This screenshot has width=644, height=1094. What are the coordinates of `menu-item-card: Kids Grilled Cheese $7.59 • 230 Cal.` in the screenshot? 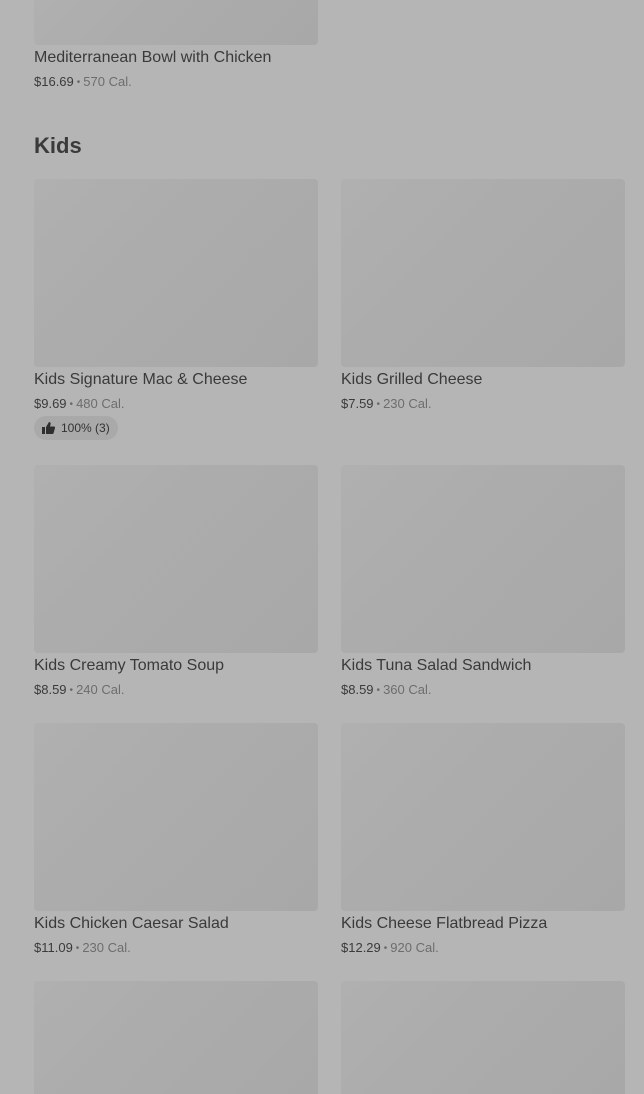 It's located at (483, 299).